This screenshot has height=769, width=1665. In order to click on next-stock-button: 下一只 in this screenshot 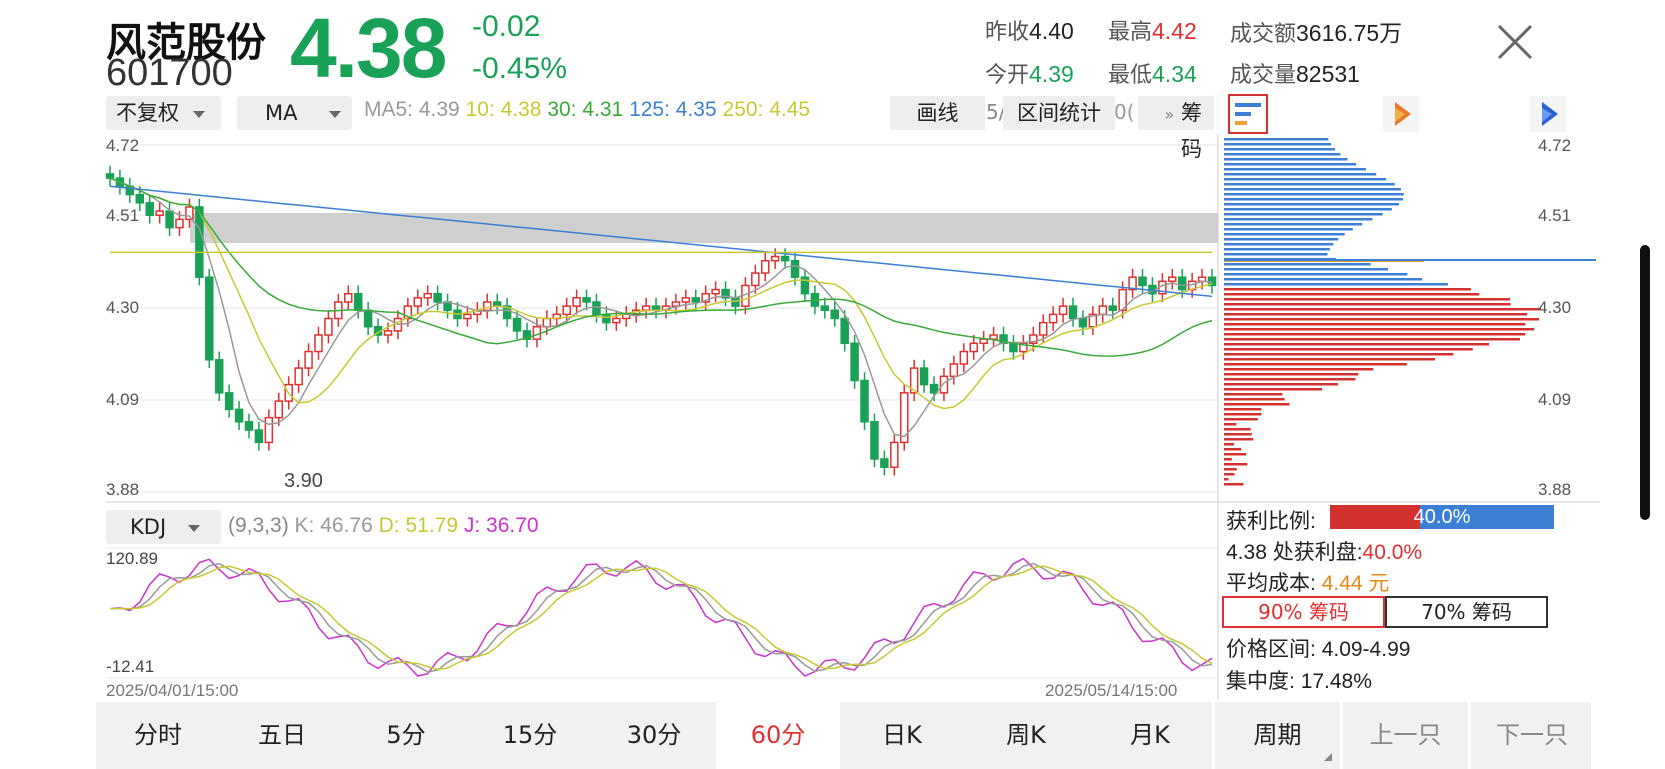, I will do `click(1530, 735)`.